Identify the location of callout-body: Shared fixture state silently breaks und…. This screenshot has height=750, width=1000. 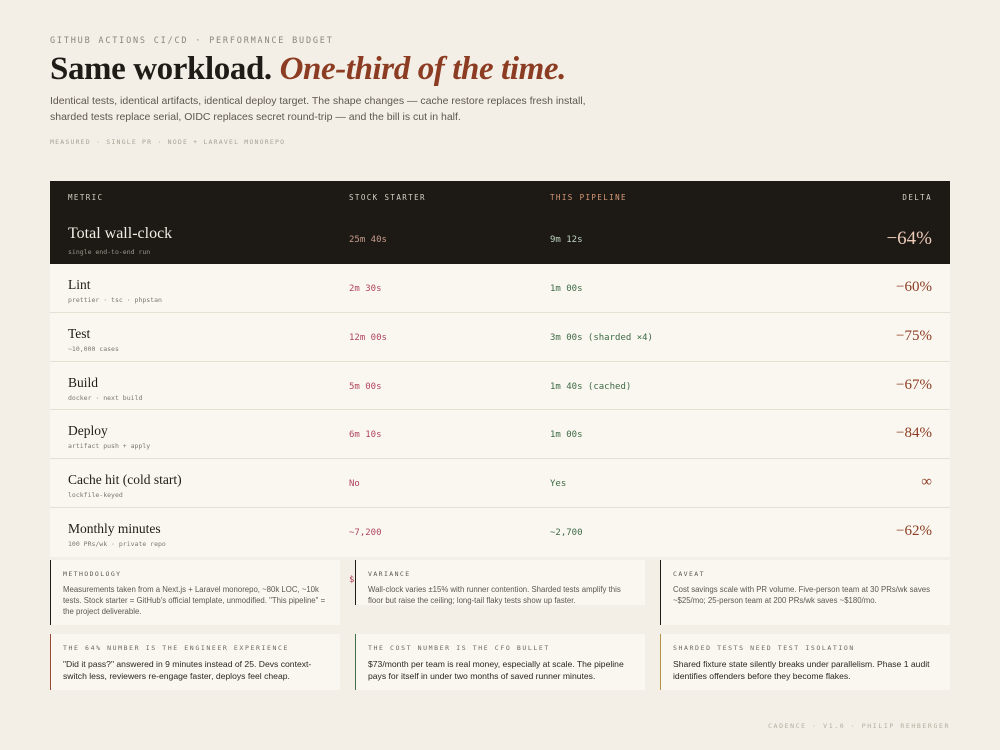
(801, 670).